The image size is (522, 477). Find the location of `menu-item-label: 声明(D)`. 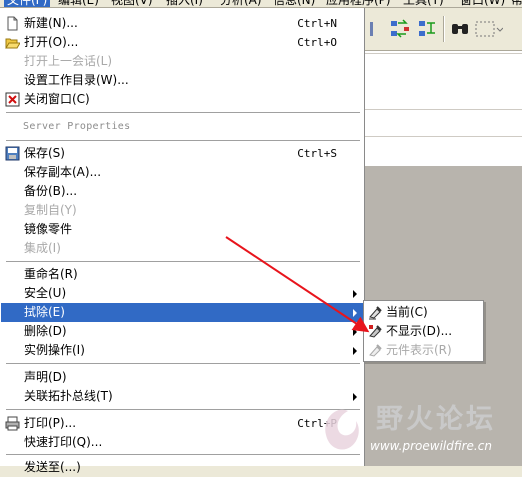

menu-item-label: 声明(D) is located at coordinates (45, 377).